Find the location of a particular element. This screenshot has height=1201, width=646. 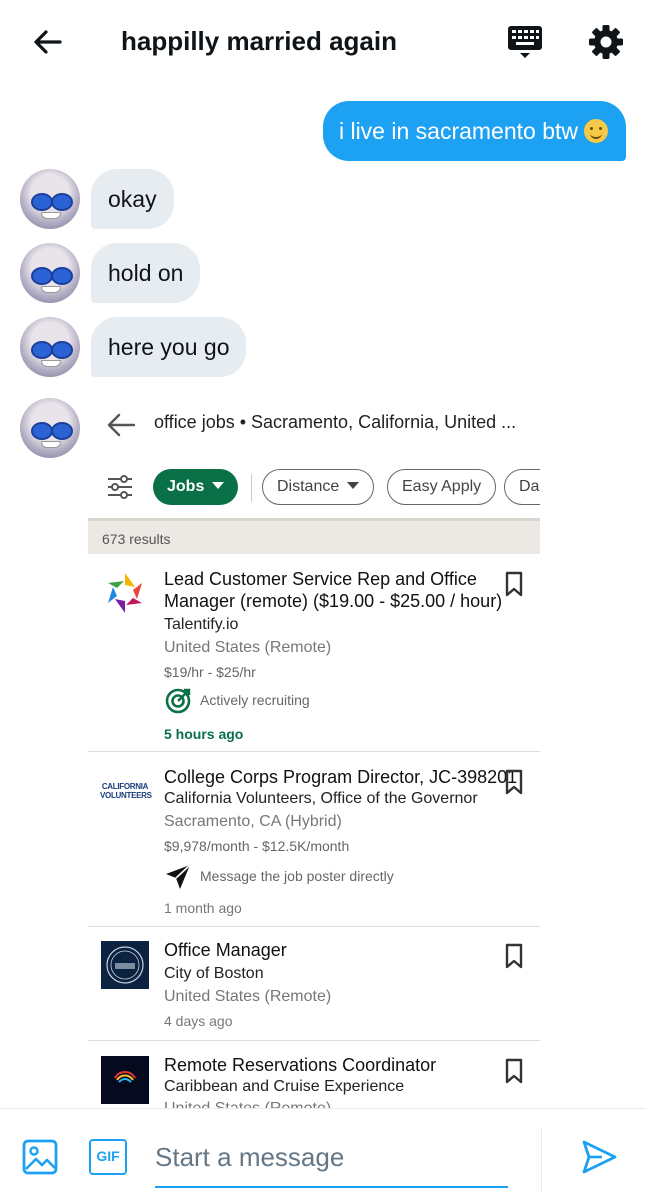

gif-icon: GIF is located at coordinates (108, 1156).